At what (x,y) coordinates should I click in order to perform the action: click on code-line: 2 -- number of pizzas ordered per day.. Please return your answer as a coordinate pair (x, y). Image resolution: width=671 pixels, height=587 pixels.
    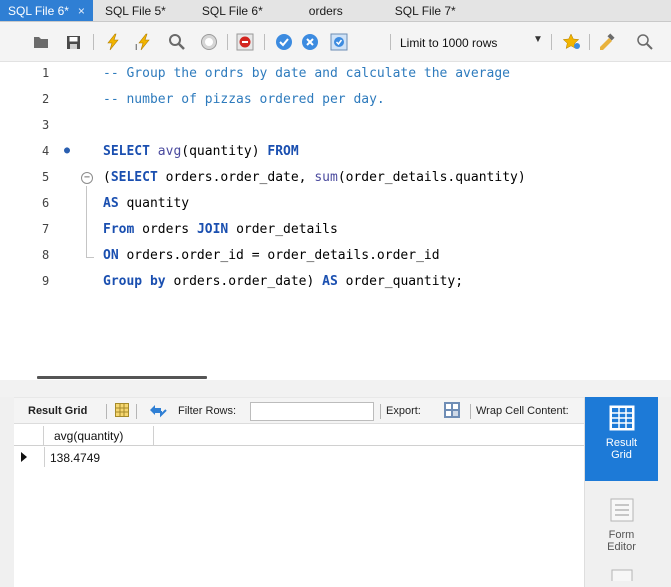
    Looking at the image, I should click on (335, 101).